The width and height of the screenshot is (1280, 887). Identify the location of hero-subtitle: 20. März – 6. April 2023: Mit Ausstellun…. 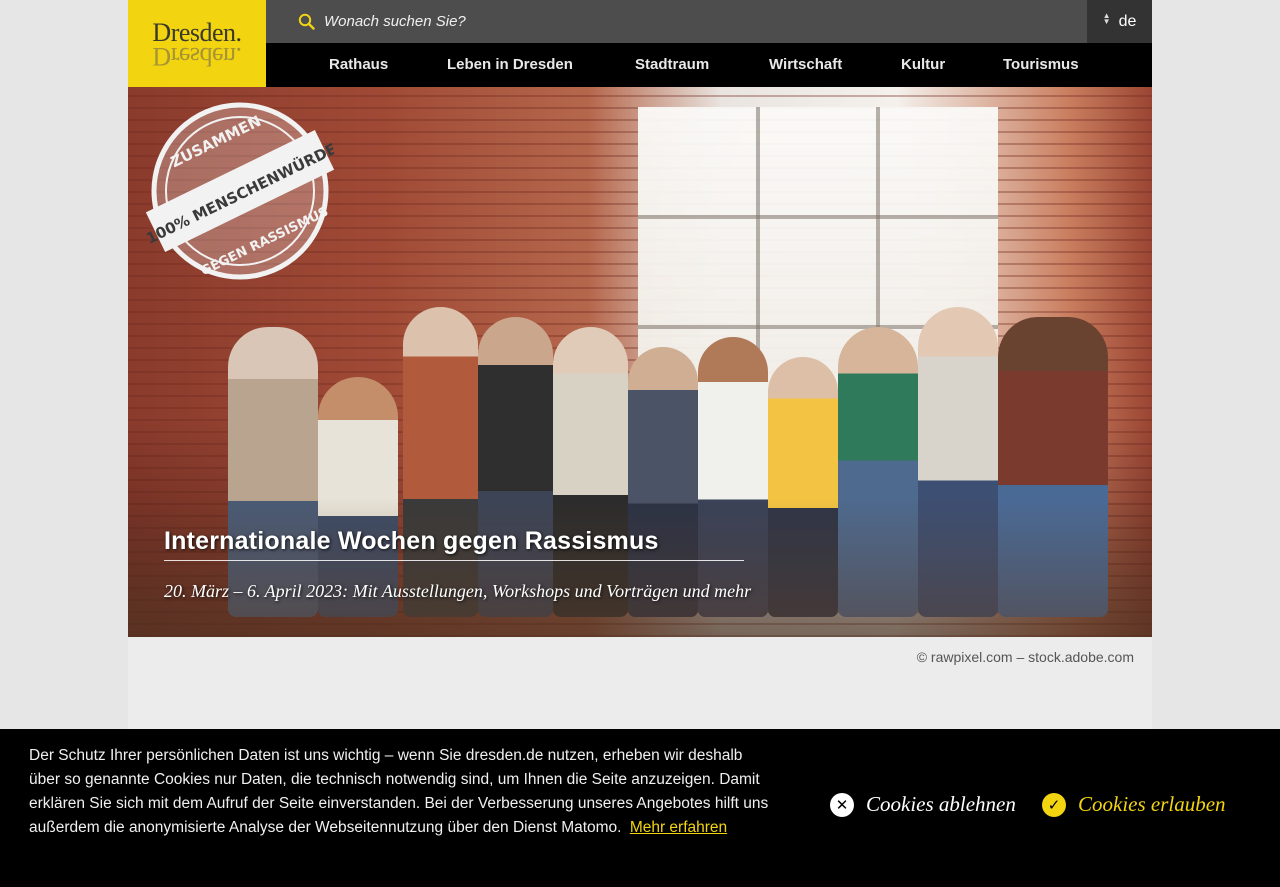
(458, 591).